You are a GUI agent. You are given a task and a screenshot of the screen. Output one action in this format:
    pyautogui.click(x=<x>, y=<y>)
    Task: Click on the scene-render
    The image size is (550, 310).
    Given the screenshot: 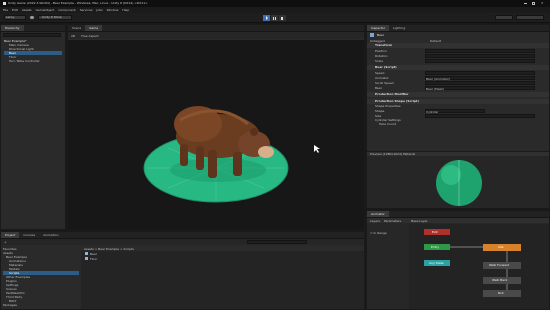 What is the action you would take?
    pyautogui.click(x=231, y=154)
    